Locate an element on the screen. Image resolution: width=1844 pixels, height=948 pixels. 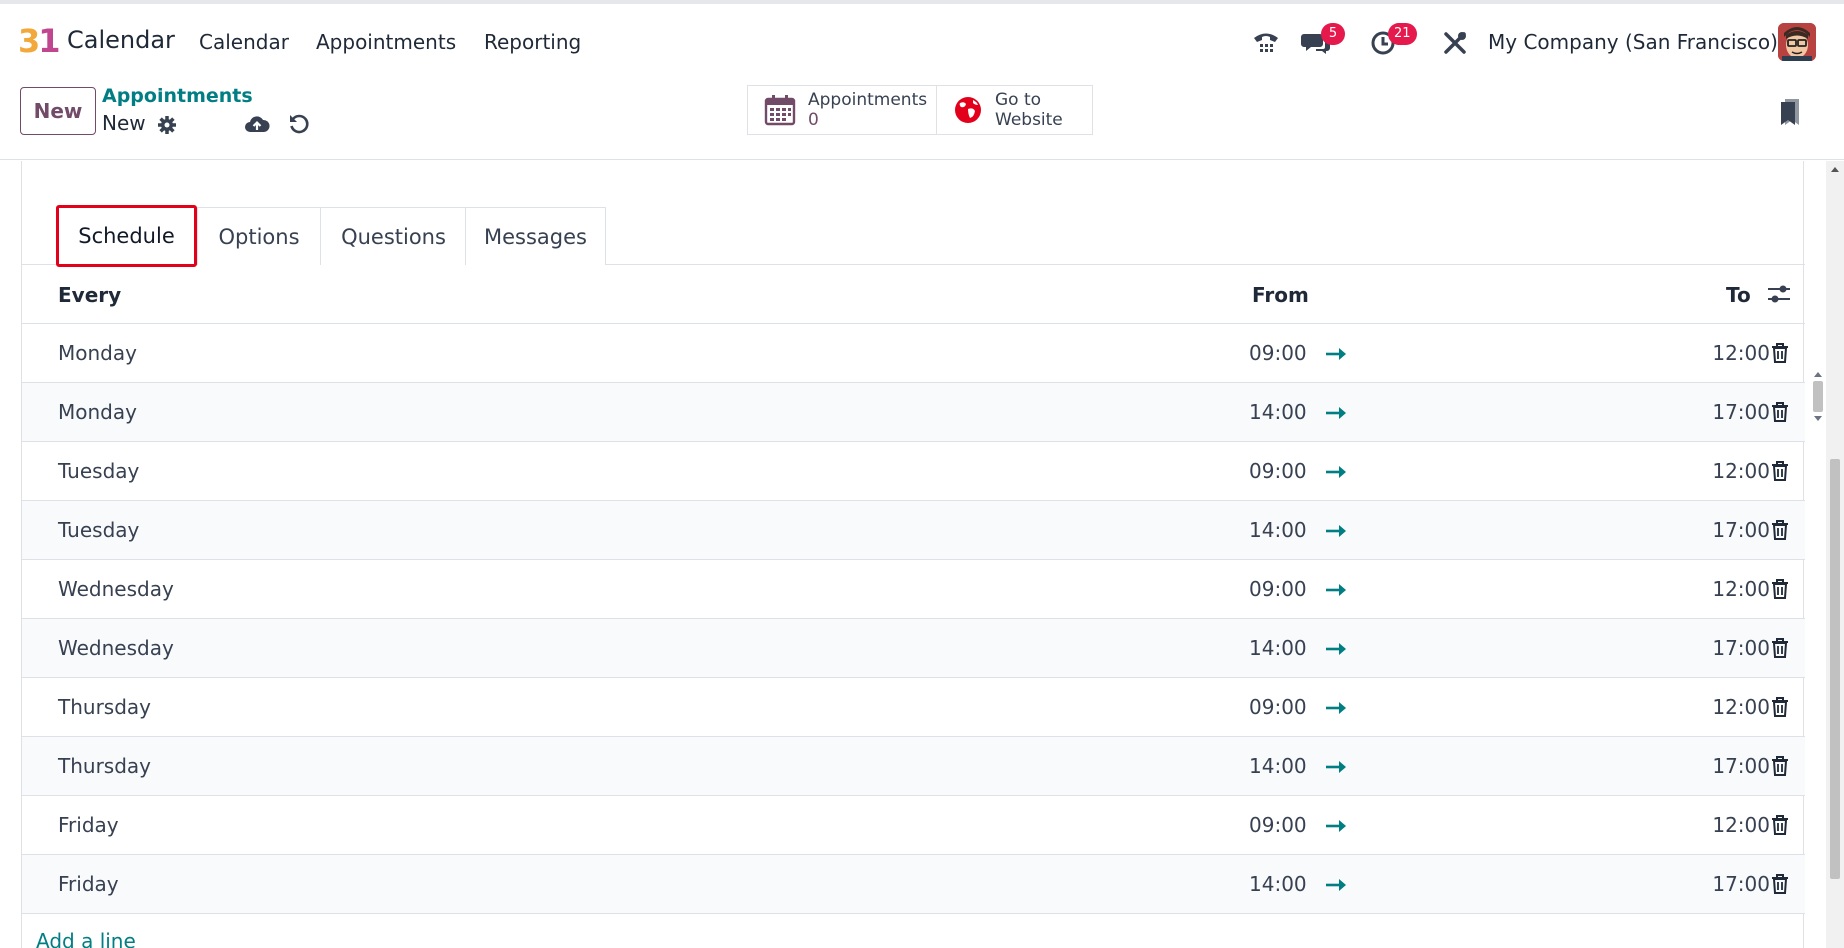
activities-badge: 21 is located at coordinates (1402, 34).